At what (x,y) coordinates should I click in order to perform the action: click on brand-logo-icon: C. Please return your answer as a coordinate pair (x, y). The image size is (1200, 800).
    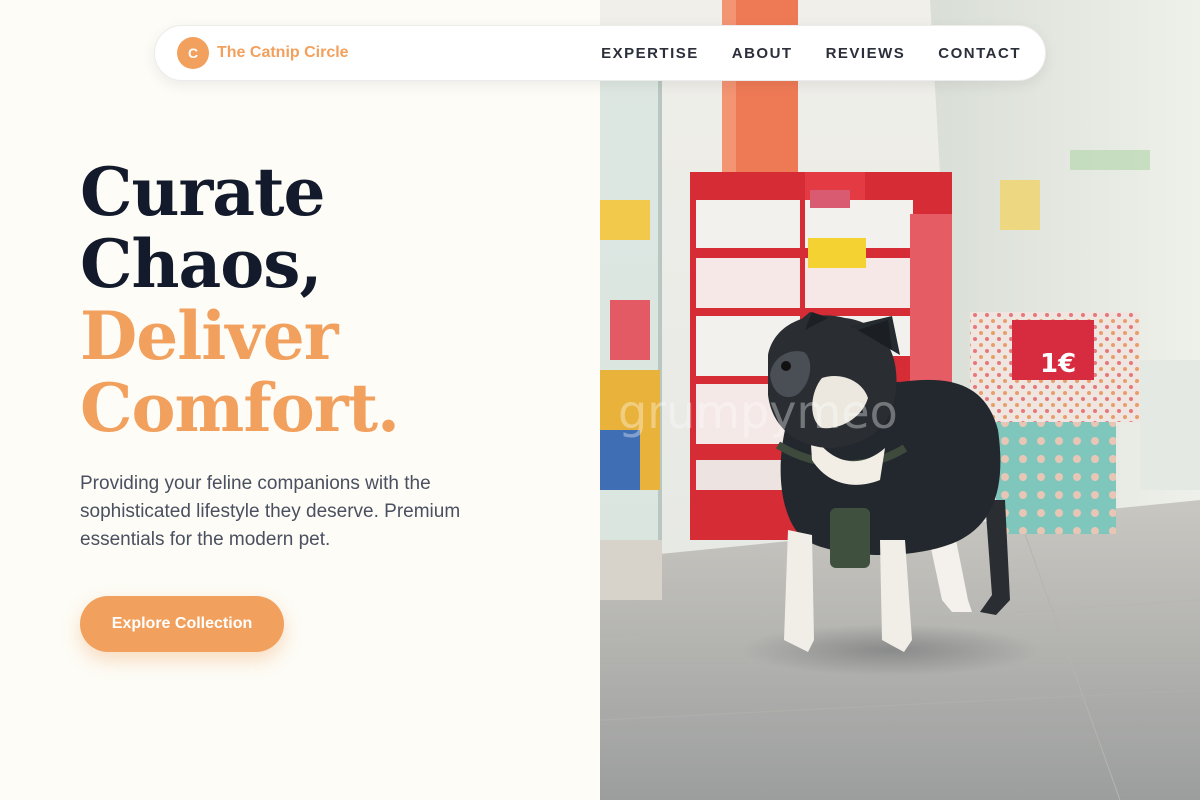
    Looking at the image, I should click on (193, 53).